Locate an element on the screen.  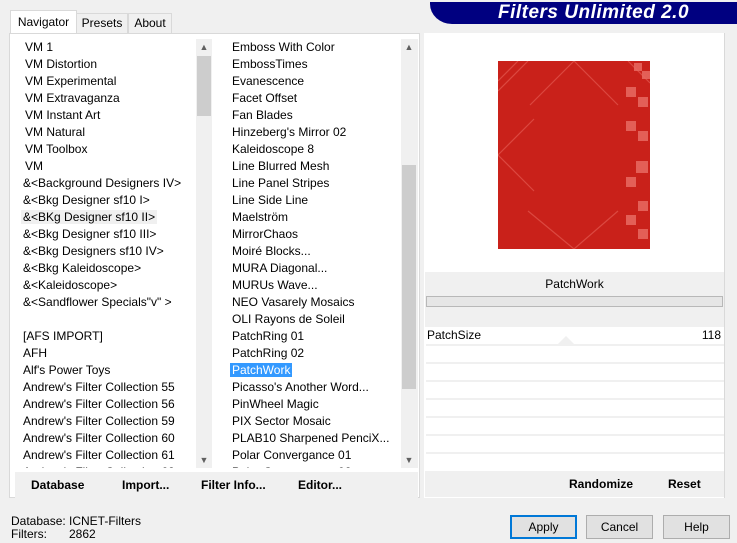
category-item: AFH is located at coordinates (105, 353).